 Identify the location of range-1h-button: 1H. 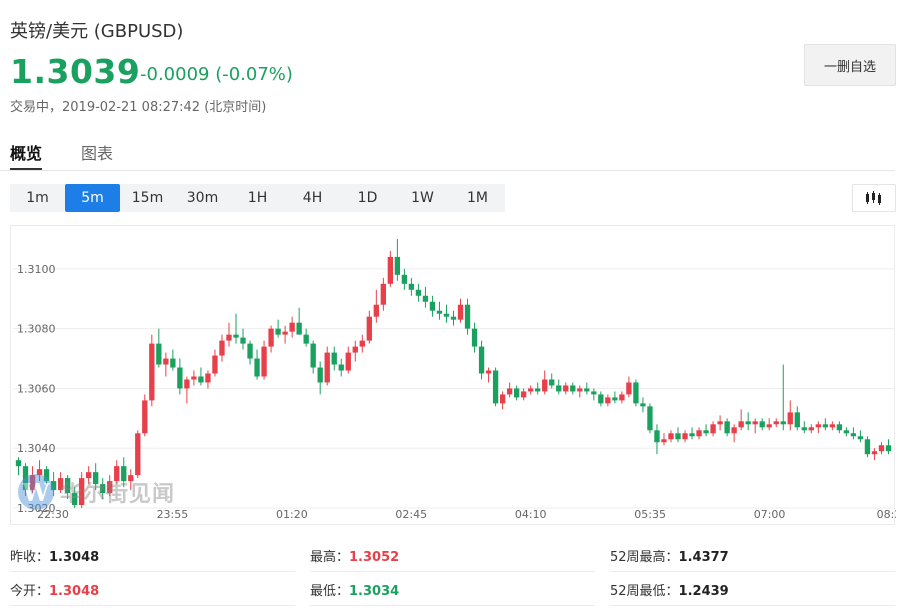
(257, 198).